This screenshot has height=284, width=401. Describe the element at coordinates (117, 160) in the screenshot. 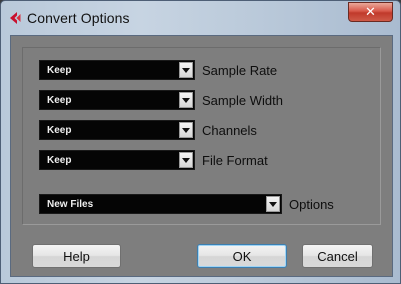

I see `file-format-select: Keep` at that location.